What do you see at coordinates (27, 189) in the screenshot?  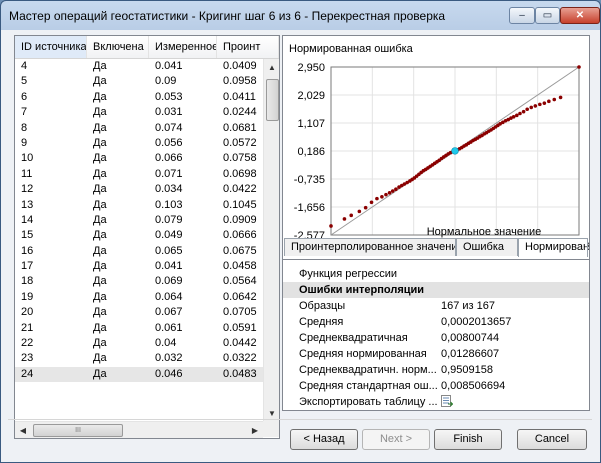 I see `table-cell: 12` at bounding box center [27, 189].